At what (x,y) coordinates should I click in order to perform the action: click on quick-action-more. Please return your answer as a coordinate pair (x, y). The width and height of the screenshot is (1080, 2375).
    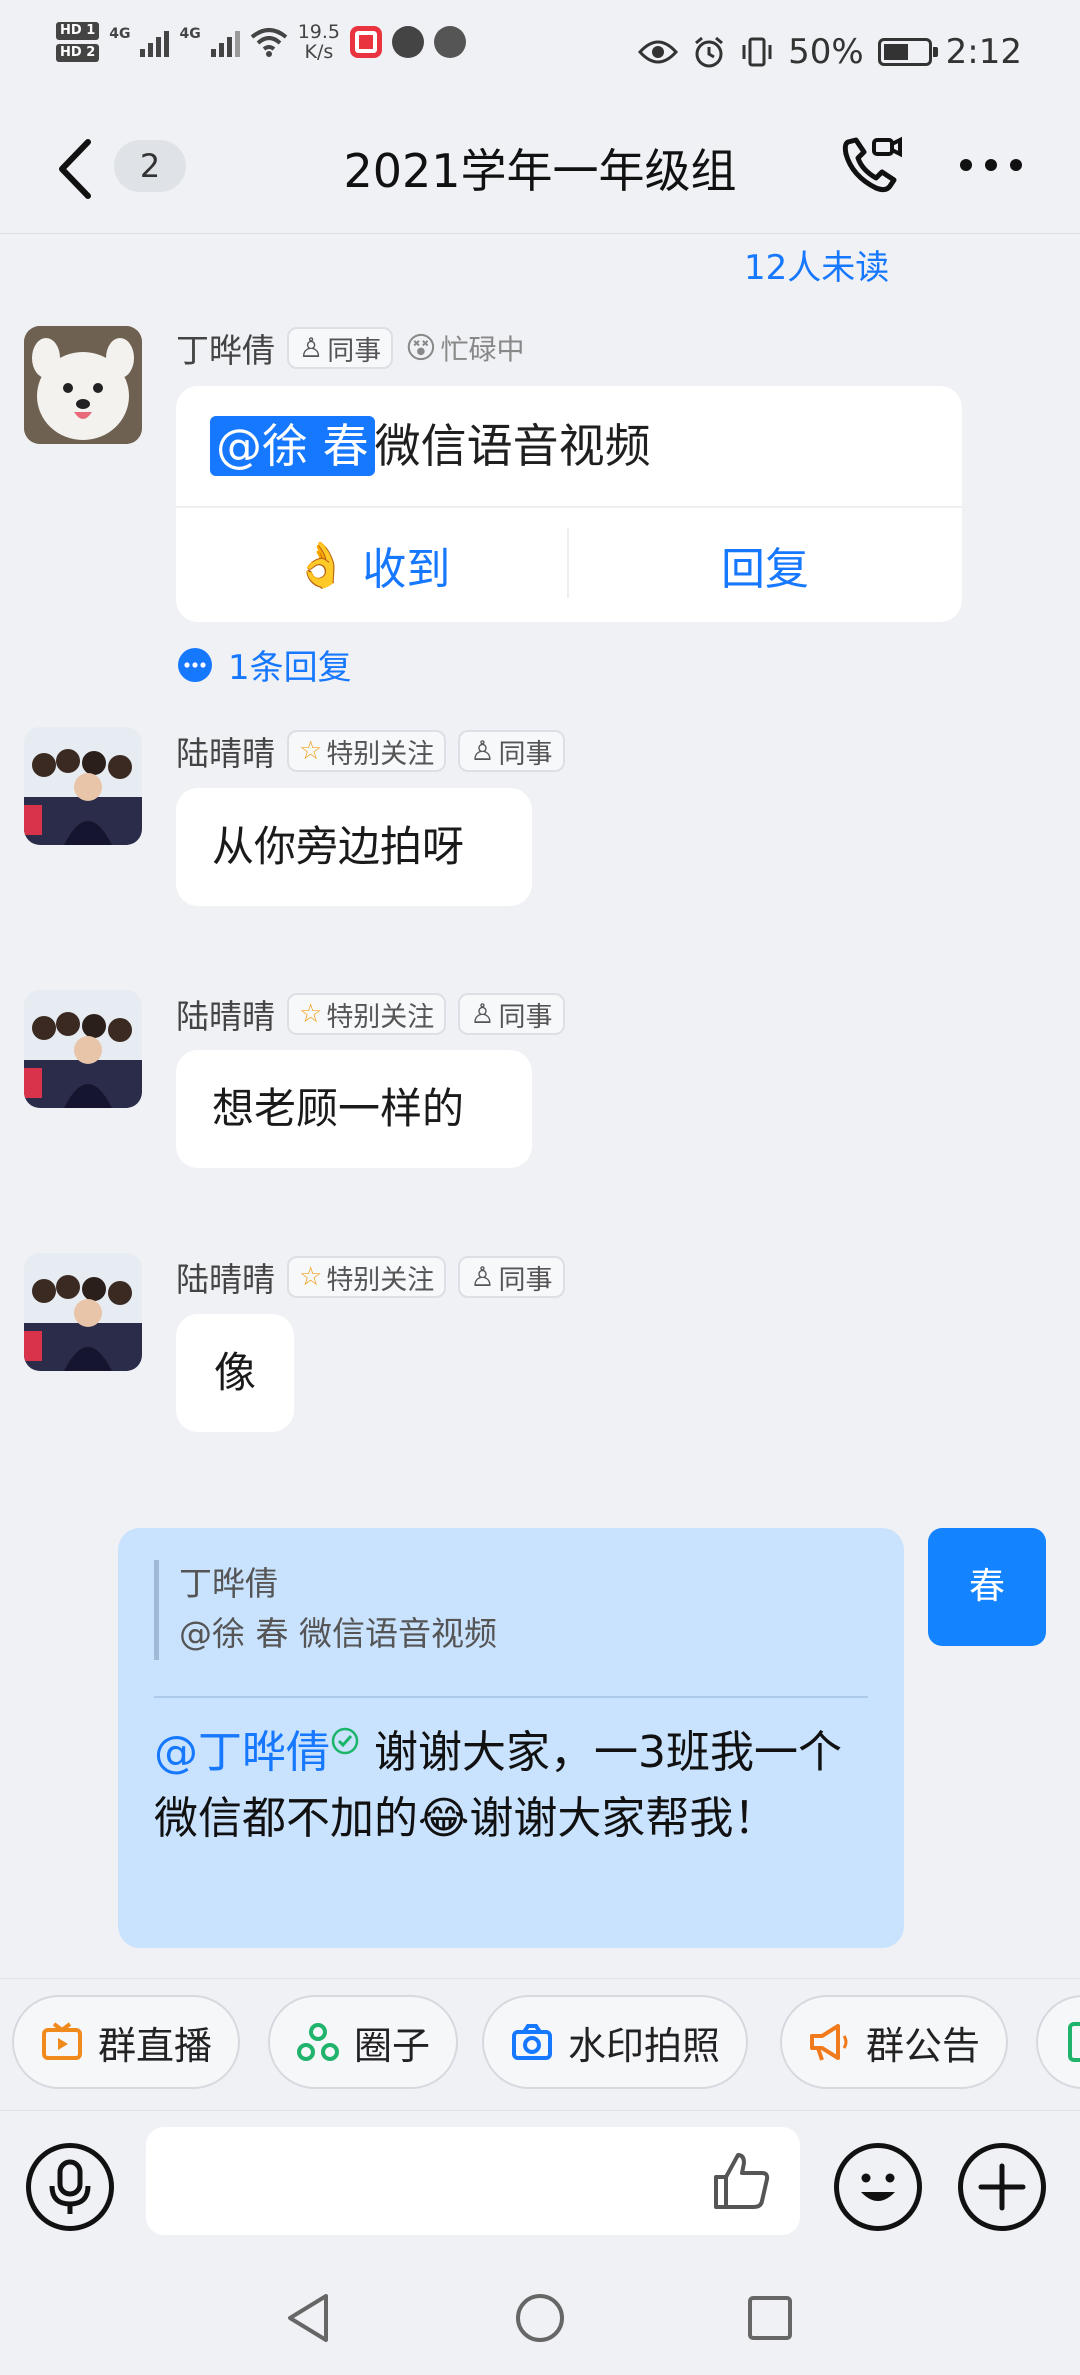
    Looking at the image, I should click on (1058, 2042).